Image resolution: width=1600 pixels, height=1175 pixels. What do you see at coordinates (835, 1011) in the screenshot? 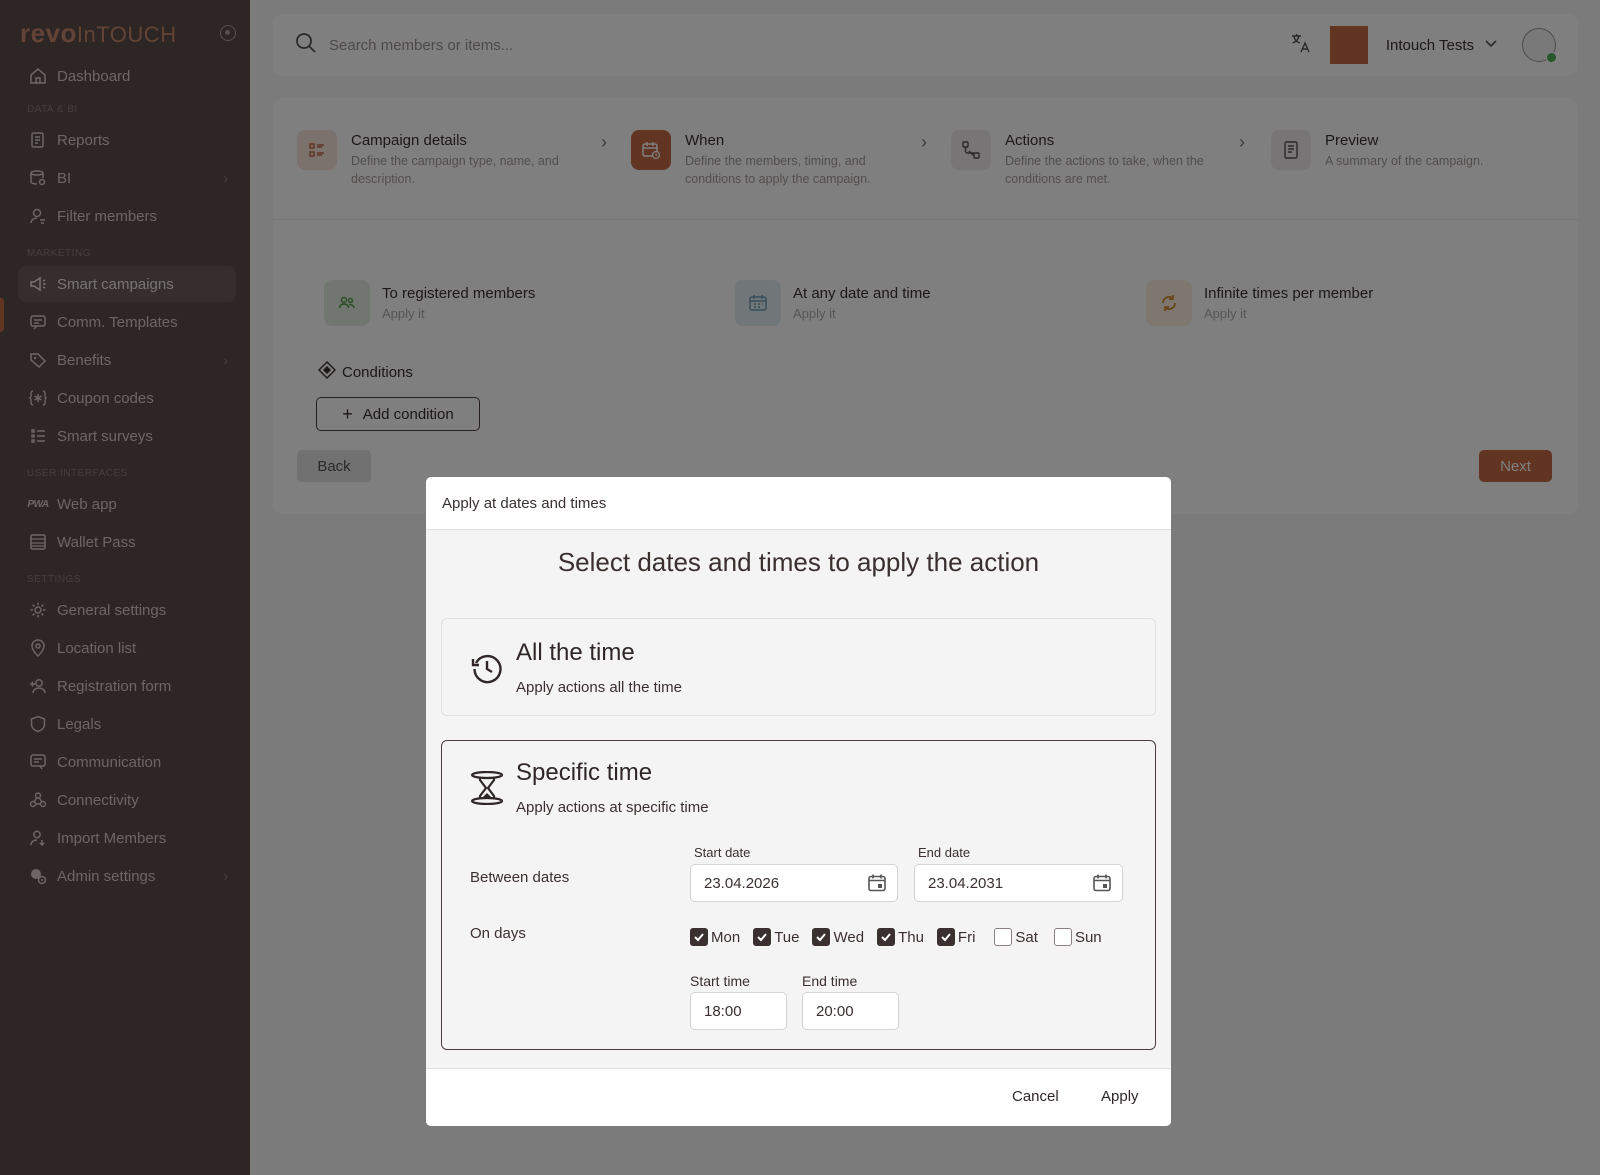
I see `end-time-value: 20:00` at bounding box center [835, 1011].